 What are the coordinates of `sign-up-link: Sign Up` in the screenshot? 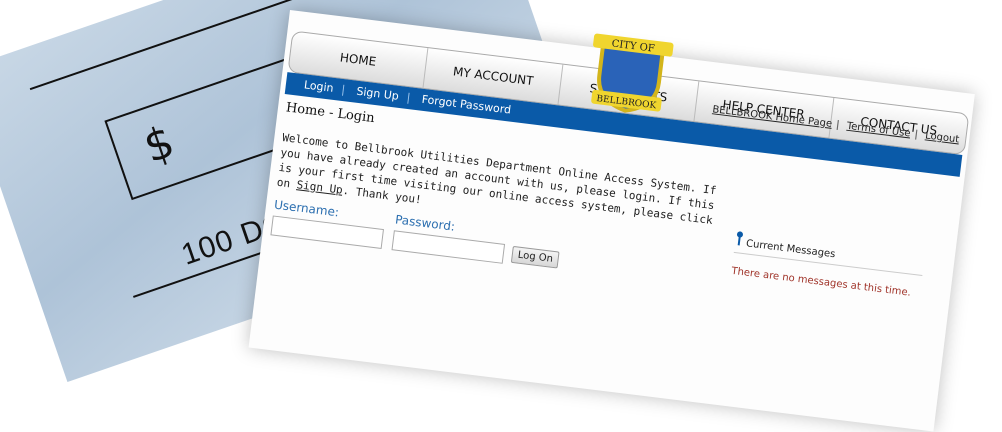 It's located at (320, 187).